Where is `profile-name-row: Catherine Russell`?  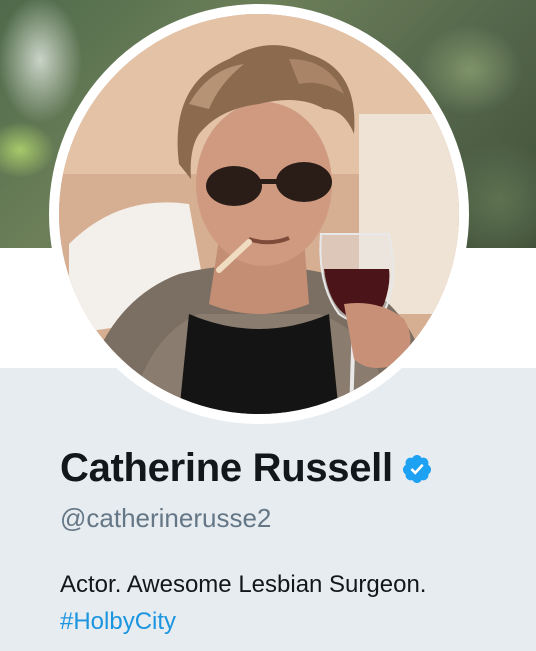 profile-name-row: Catherine Russell is located at coordinates (246, 468).